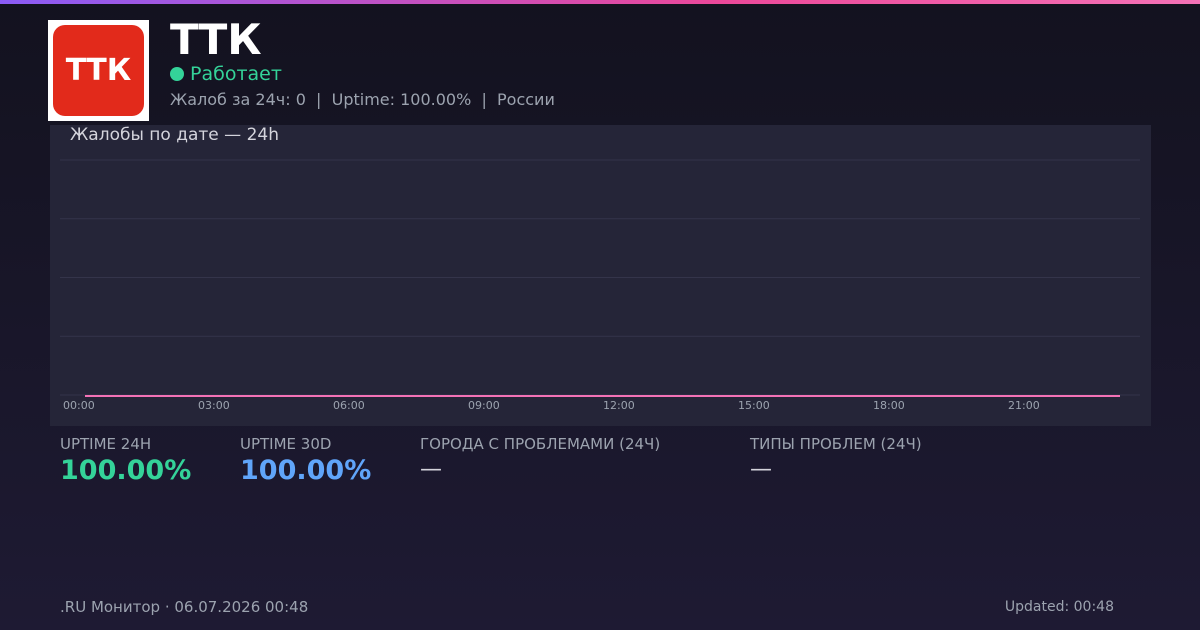  I want to click on stat-label: UPTIME 24H, so click(106, 444).